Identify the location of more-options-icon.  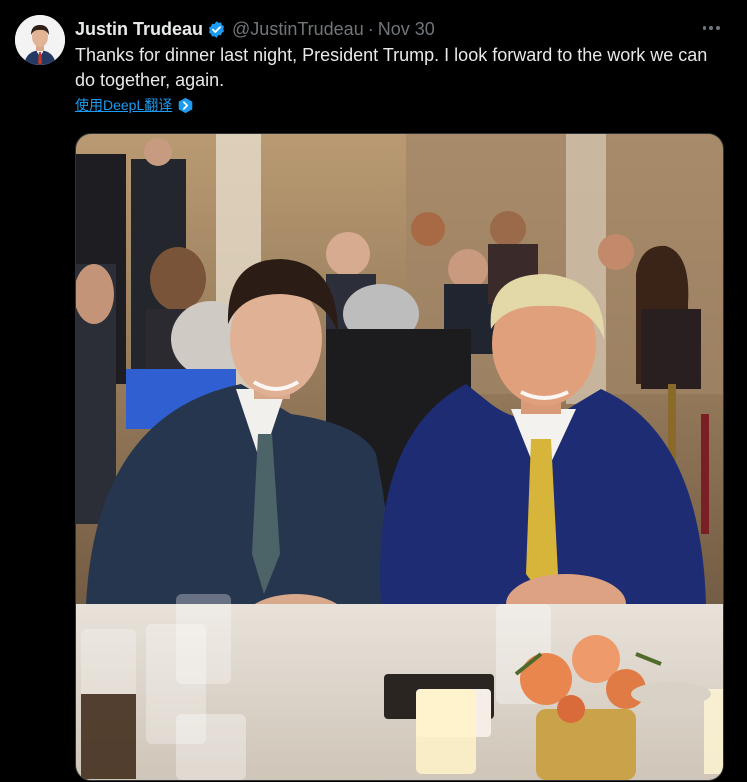
(711, 28).